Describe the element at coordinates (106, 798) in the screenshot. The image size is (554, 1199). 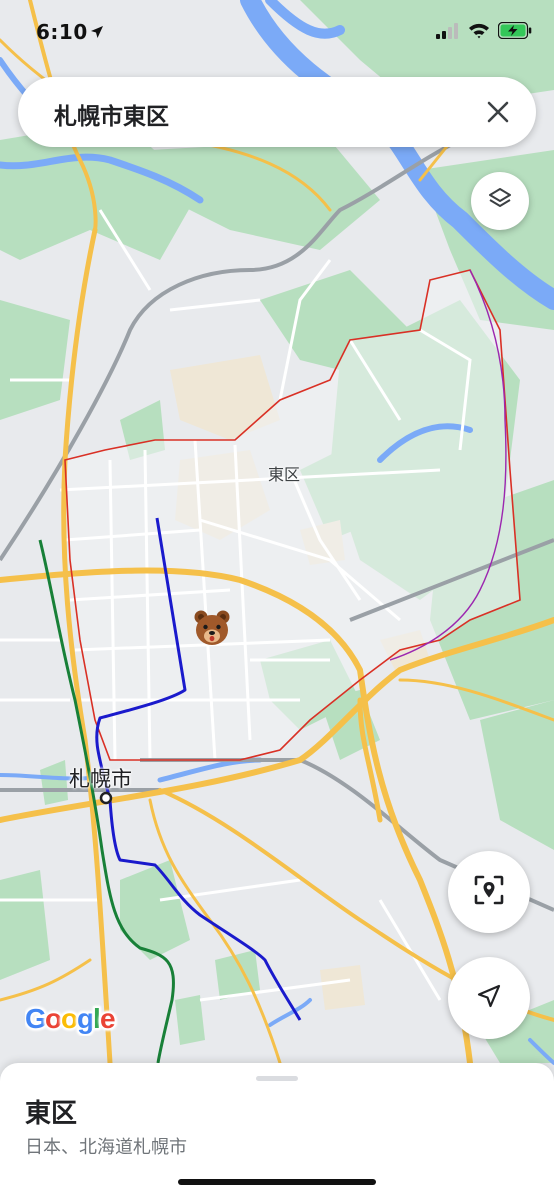
I see `station-marker` at that location.